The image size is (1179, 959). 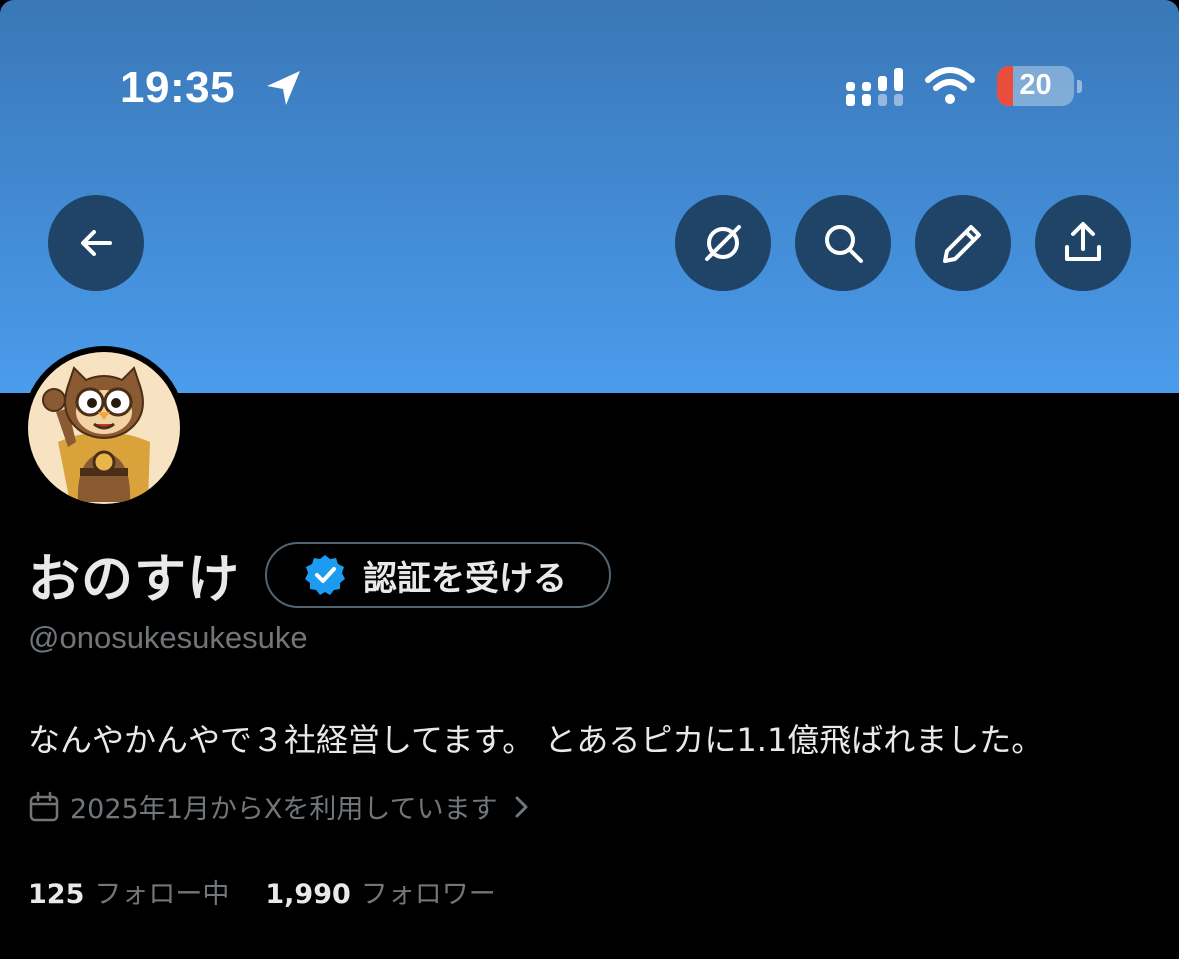 I want to click on pencil-icon, so click(x=962, y=244).